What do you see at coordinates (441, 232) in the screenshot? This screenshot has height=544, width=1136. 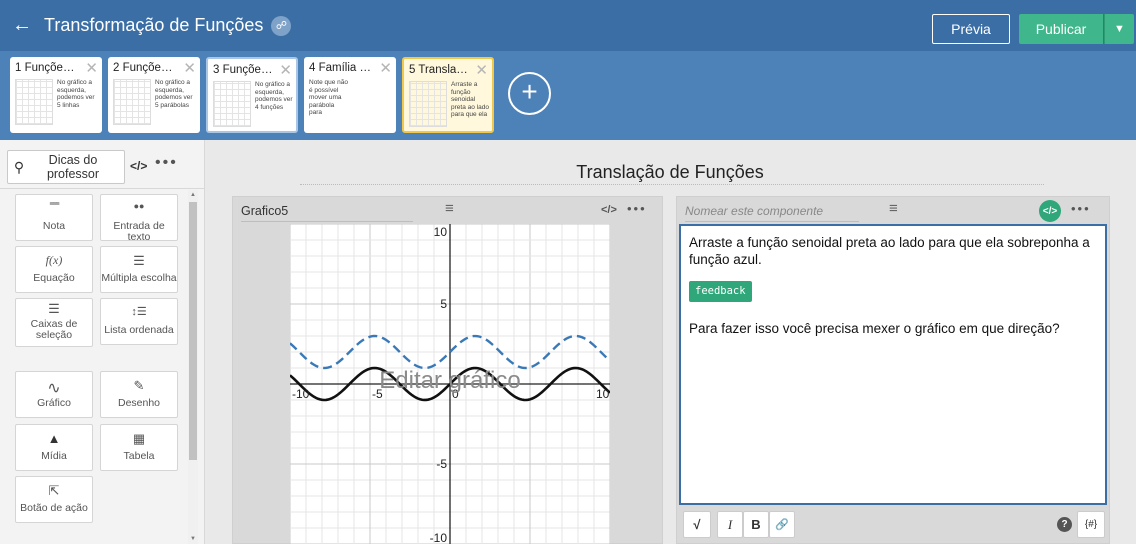 I see `y-tick-label: 10` at bounding box center [441, 232].